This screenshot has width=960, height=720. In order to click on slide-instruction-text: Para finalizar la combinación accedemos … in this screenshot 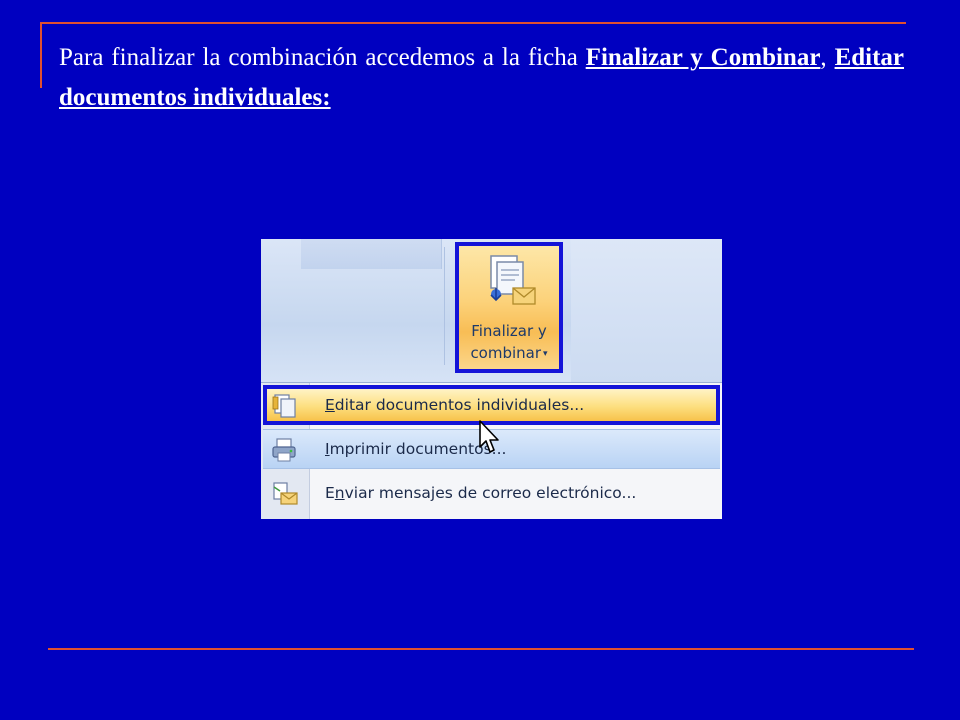, I will do `click(481, 78)`.